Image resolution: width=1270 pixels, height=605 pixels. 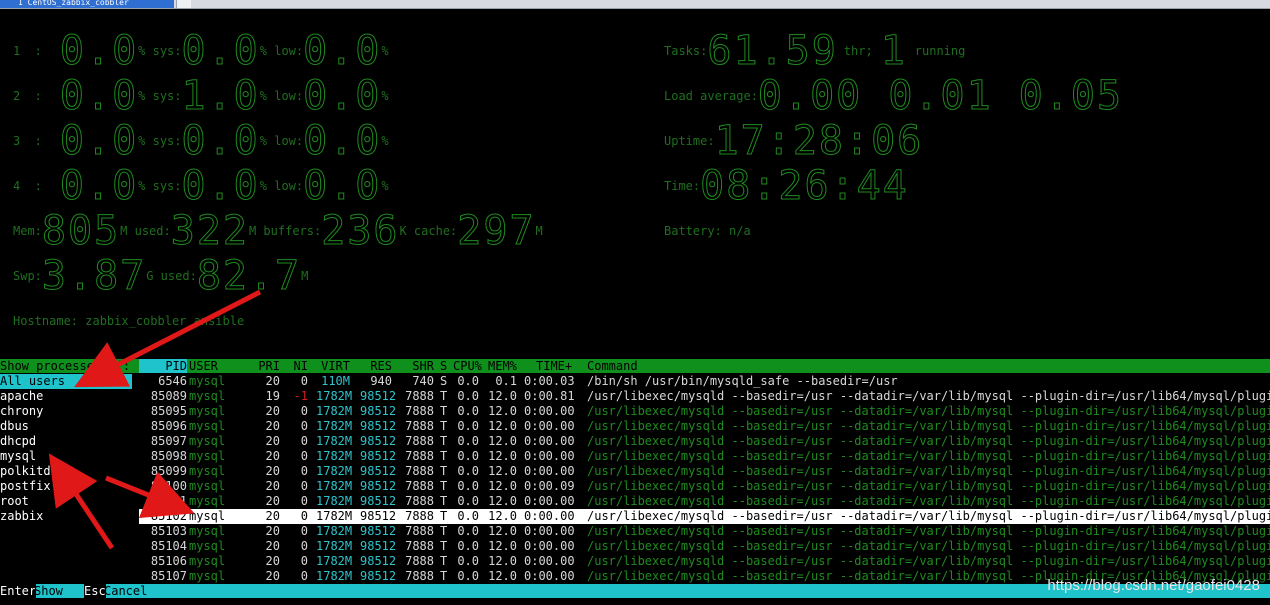 What do you see at coordinates (81, 501) in the screenshot?
I see `arrow-to-mysql` at bounding box center [81, 501].